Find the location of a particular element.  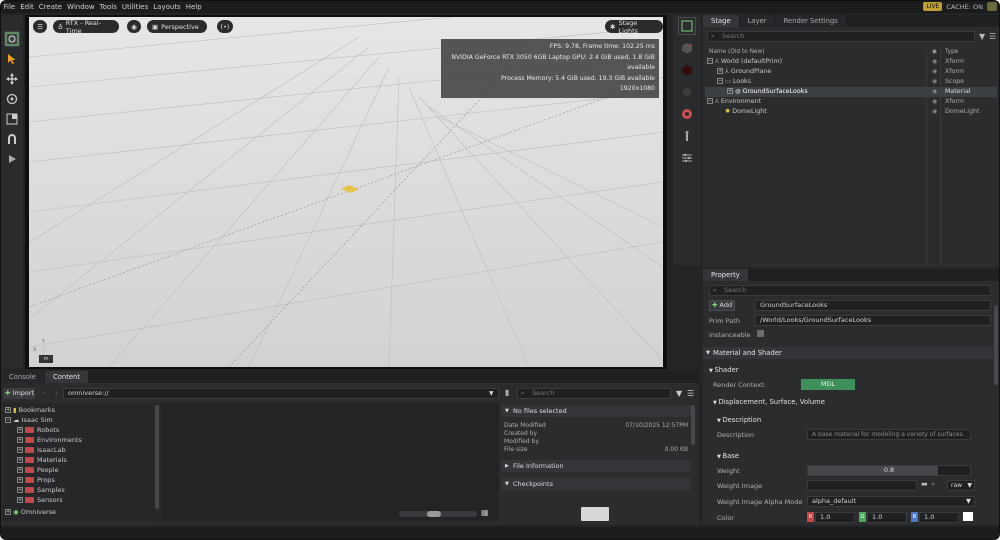

weight-image-path-field is located at coordinates (862, 485).